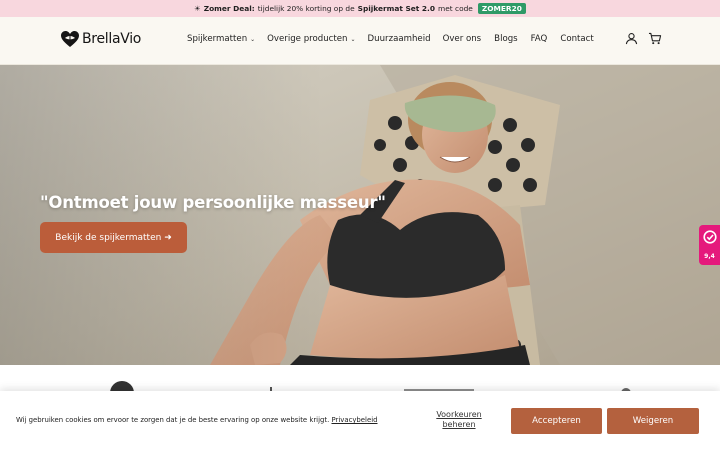 The width and height of the screenshot is (720, 450). What do you see at coordinates (307, 39) in the screenshot?
I see `nav-label: Overige producten` at bounding box center [307, 39].